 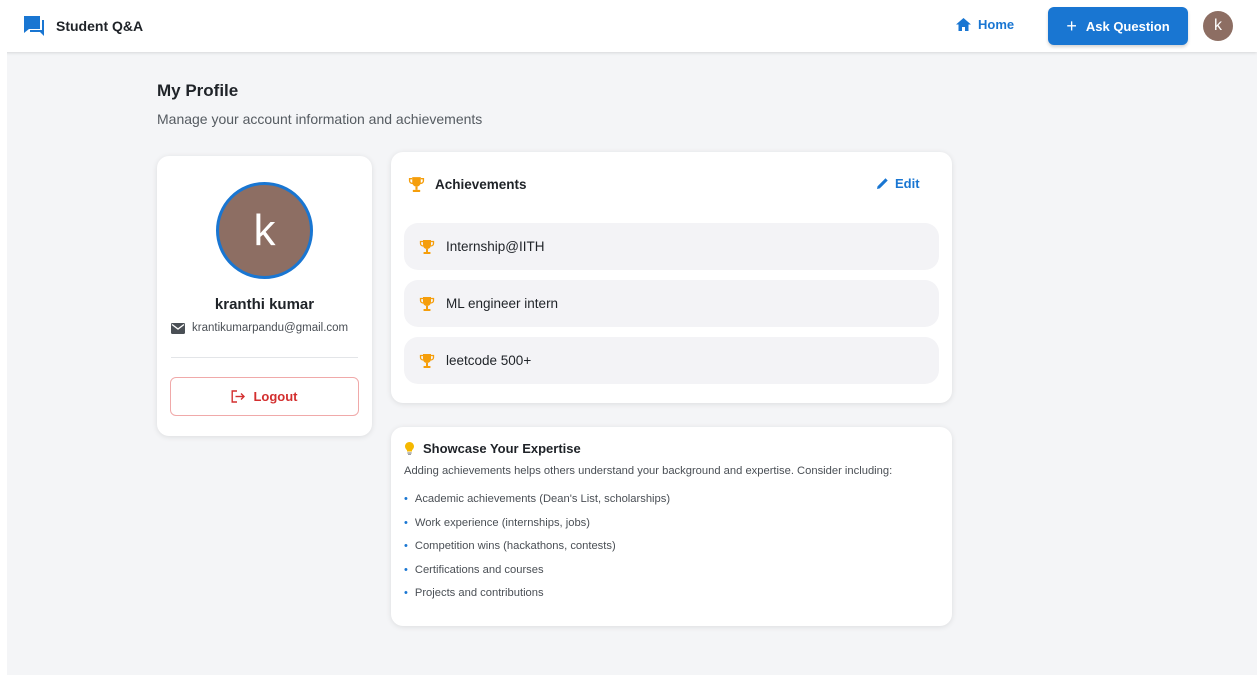 I want to click on tip-text: Competition wins (hackathons, contests), so click(x=515, y=546).